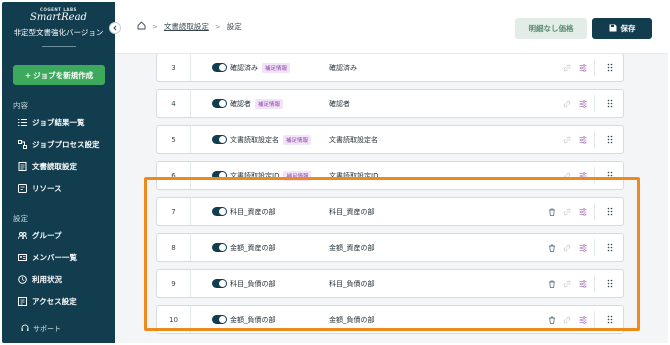  I want to click on chevron-left-icon, so click(115, 28).